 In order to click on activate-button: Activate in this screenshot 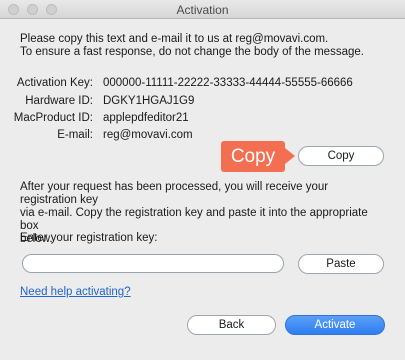, I will do `click(335, 325)`.